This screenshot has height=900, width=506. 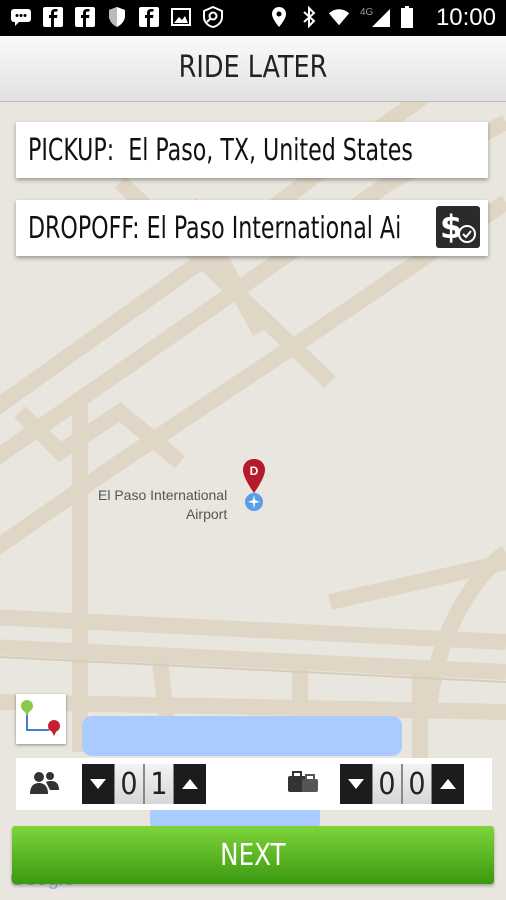 I want to click on passenger-decrement-button, so click(x=98, y=784).